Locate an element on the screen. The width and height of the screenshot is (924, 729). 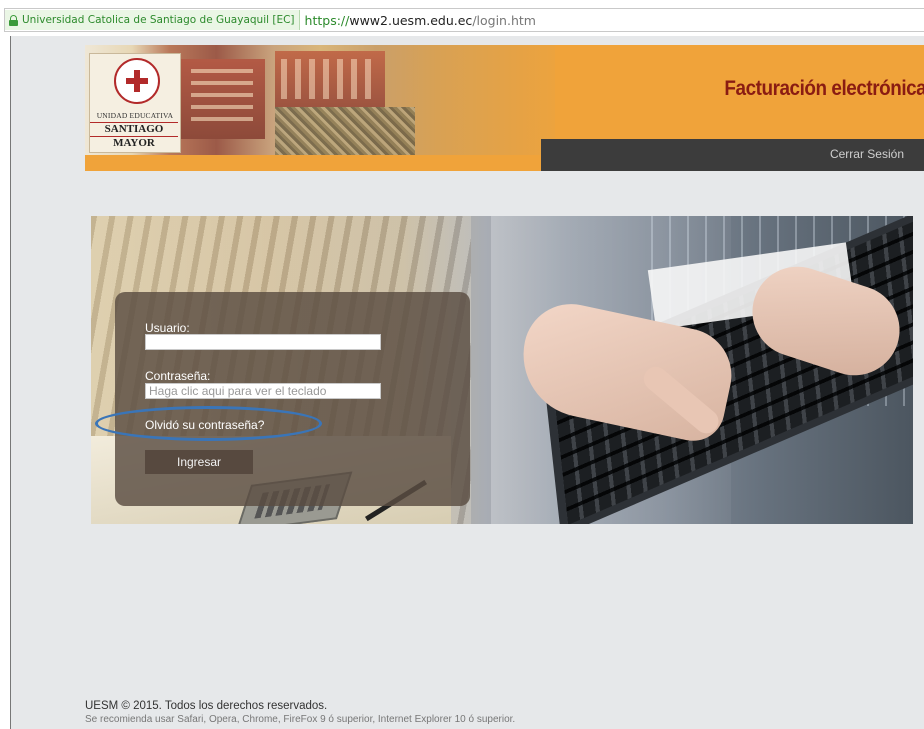
password-input: Haga clic aqui para ver el teclado is located at coordinates (263, 391).